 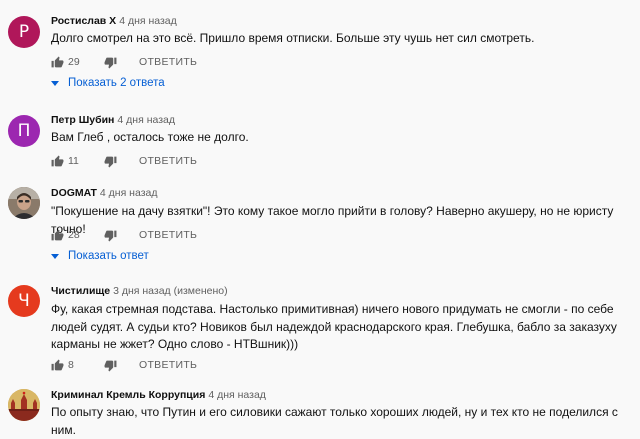 I want to click on comment-actions: 28 ОТВЕТИТЬ, so click(x=124, y=235).